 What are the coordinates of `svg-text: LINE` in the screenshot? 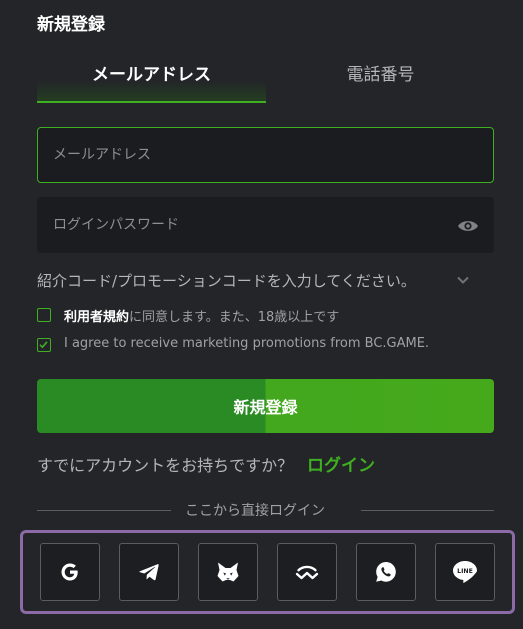 It's located at (465, 571).